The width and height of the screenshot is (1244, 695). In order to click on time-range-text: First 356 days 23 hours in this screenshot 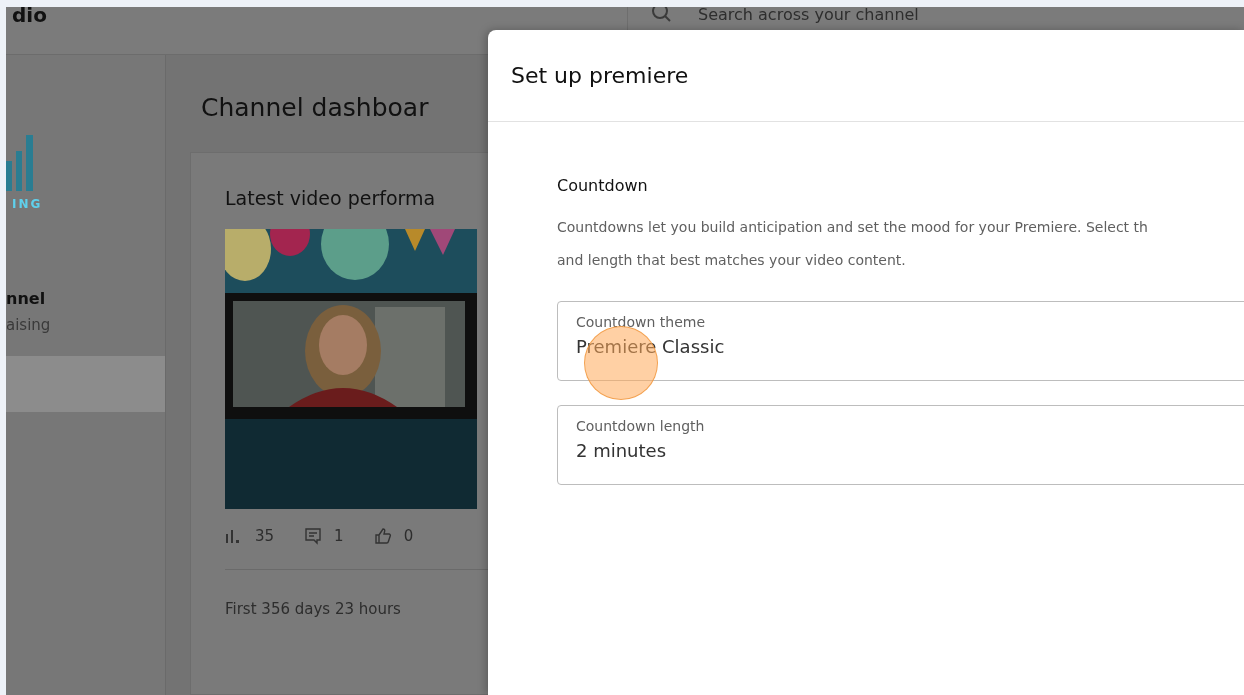, I will do `click(313, 609)`.